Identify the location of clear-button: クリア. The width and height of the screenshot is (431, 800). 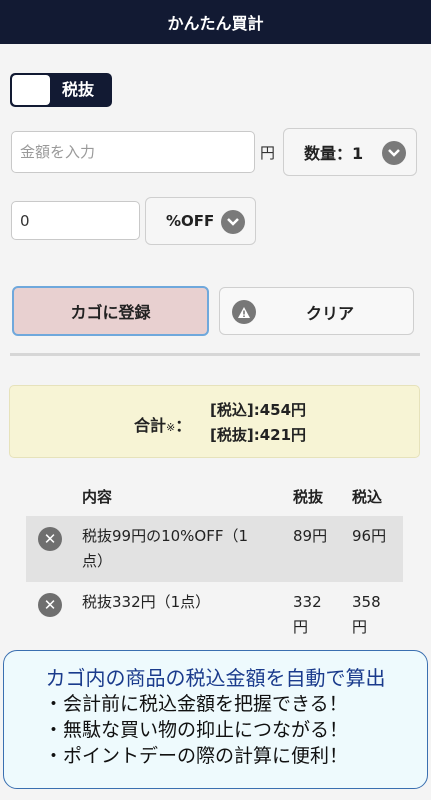
(316, 311).